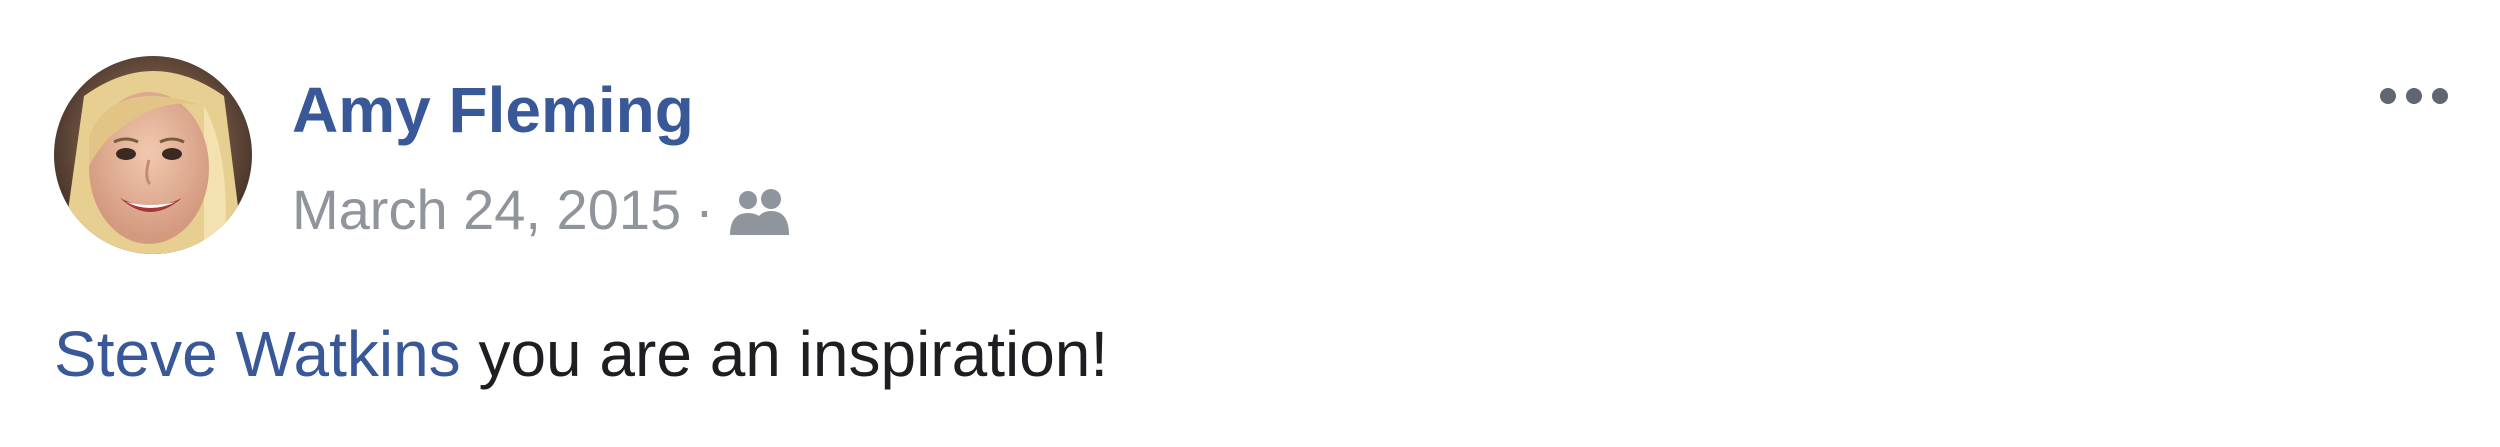 The height and width of the screenshot is (447, 2500). I want to click on author-name: Amy Fleming, so click(493, 110).